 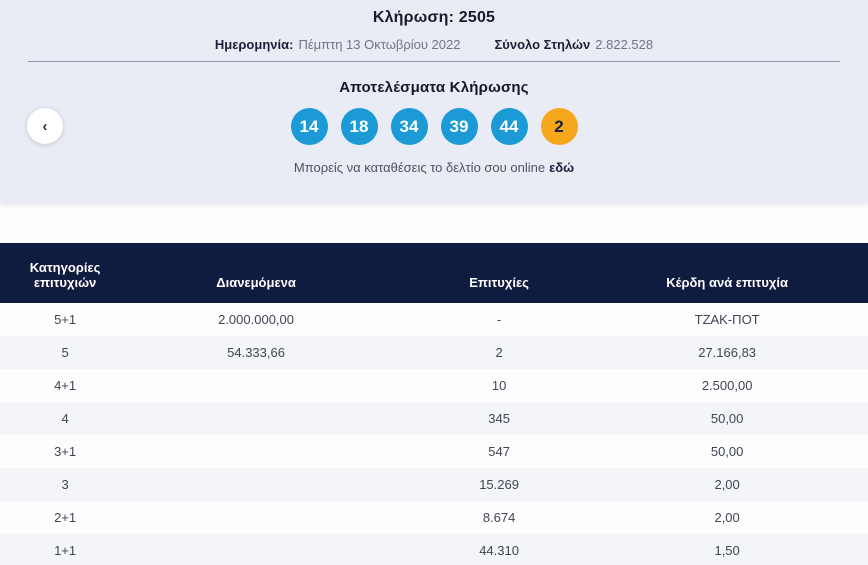 I want to click on cell-category: 3+1, so click(x=65, y=451).